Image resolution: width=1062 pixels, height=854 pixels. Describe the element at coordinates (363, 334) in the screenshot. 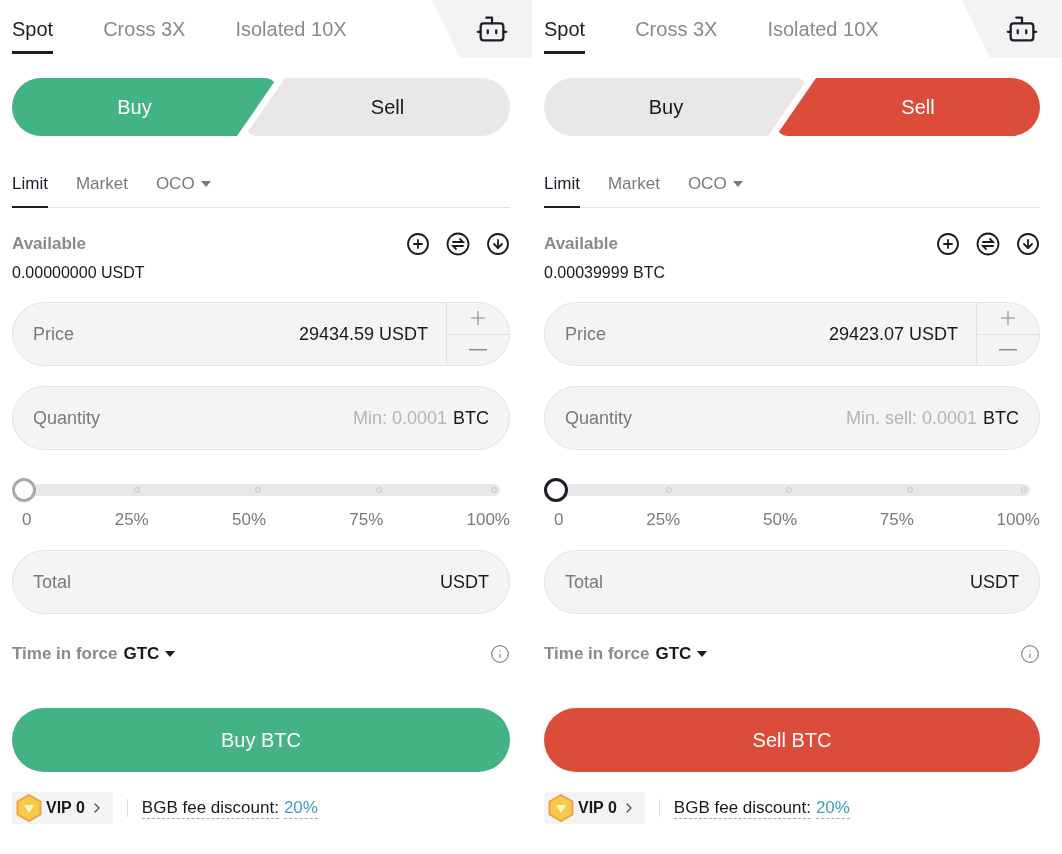

I see `price-value: 29434.59 USDT` at that location.